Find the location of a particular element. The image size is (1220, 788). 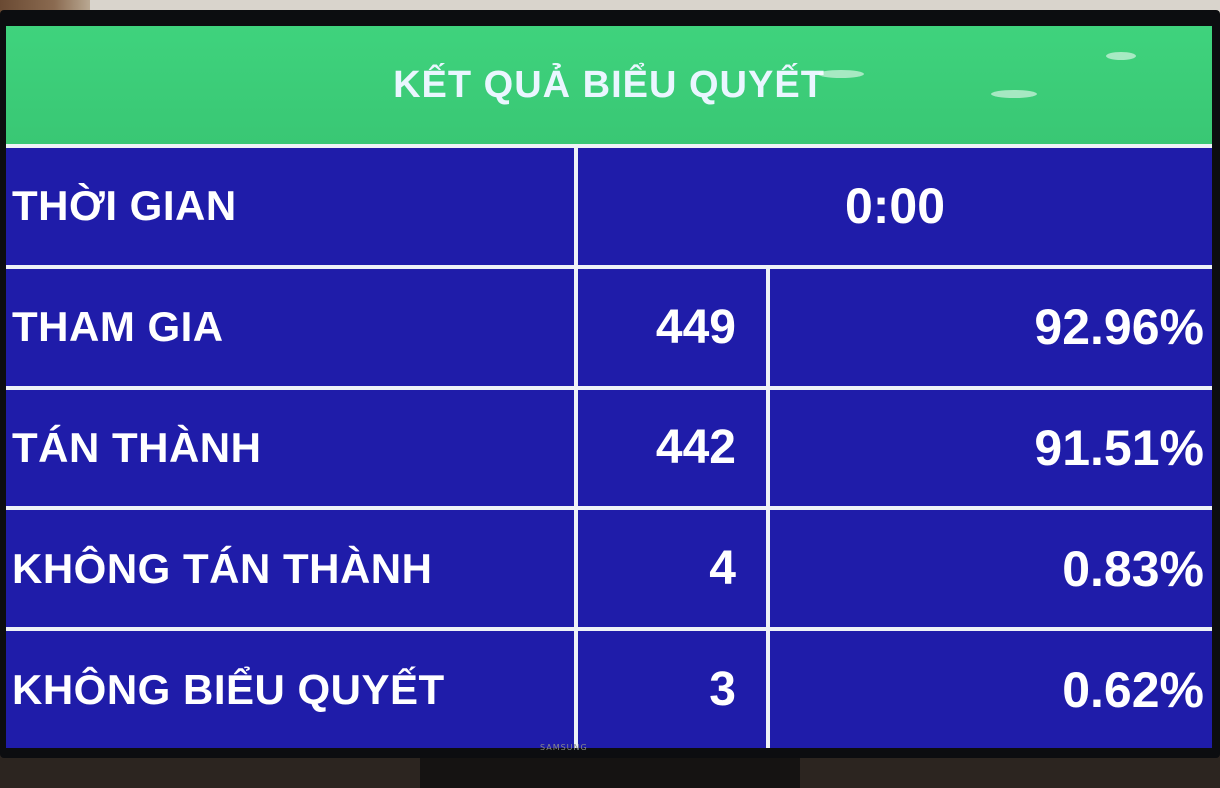

time-value: 0:00 is located at coordinates (895, 206).